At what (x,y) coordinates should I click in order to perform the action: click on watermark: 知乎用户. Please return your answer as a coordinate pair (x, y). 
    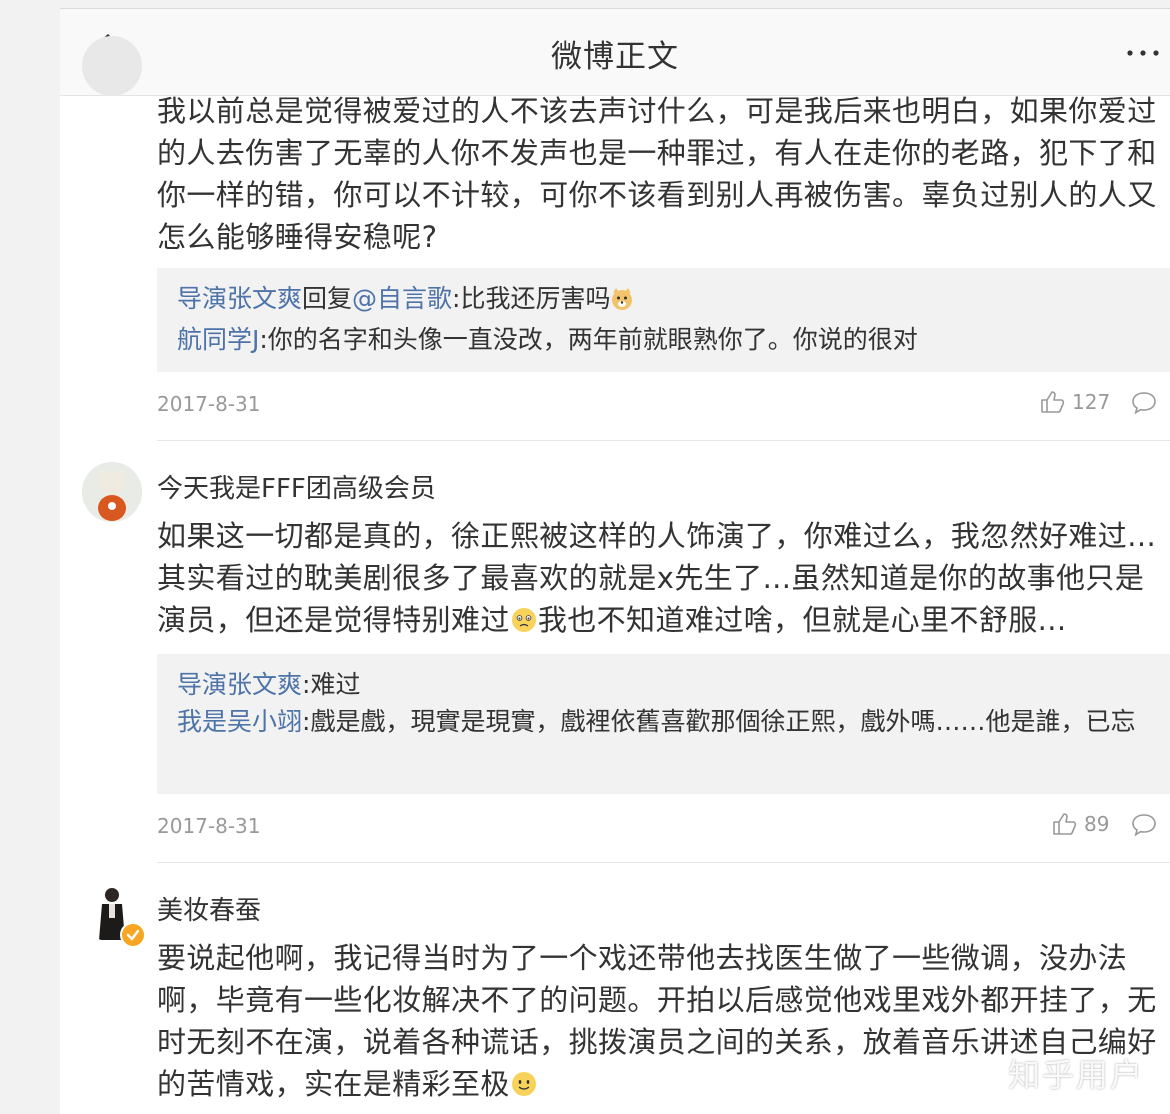
    Looking at the image, I should click on (1075, 1075).